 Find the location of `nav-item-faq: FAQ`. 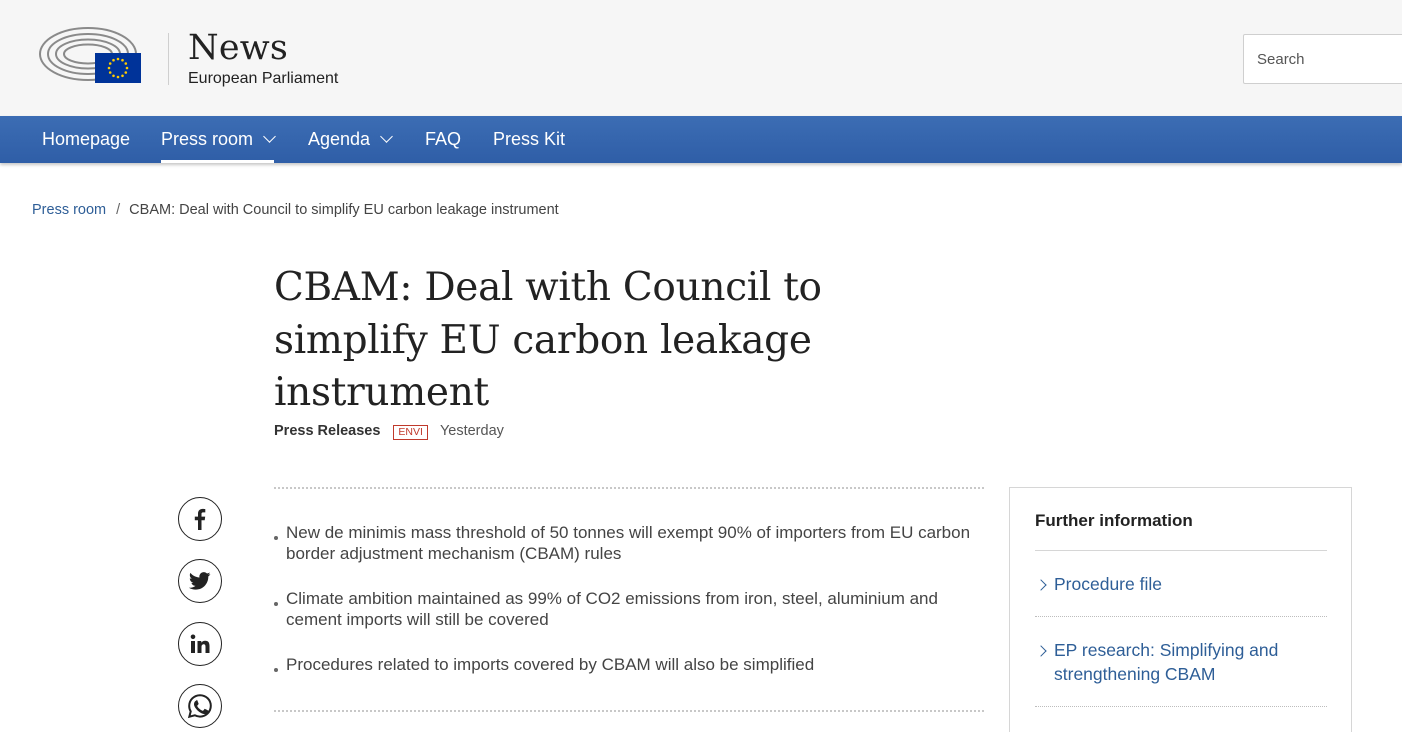

nav-item-faq: FAQ is located at coordinates (443, 139).